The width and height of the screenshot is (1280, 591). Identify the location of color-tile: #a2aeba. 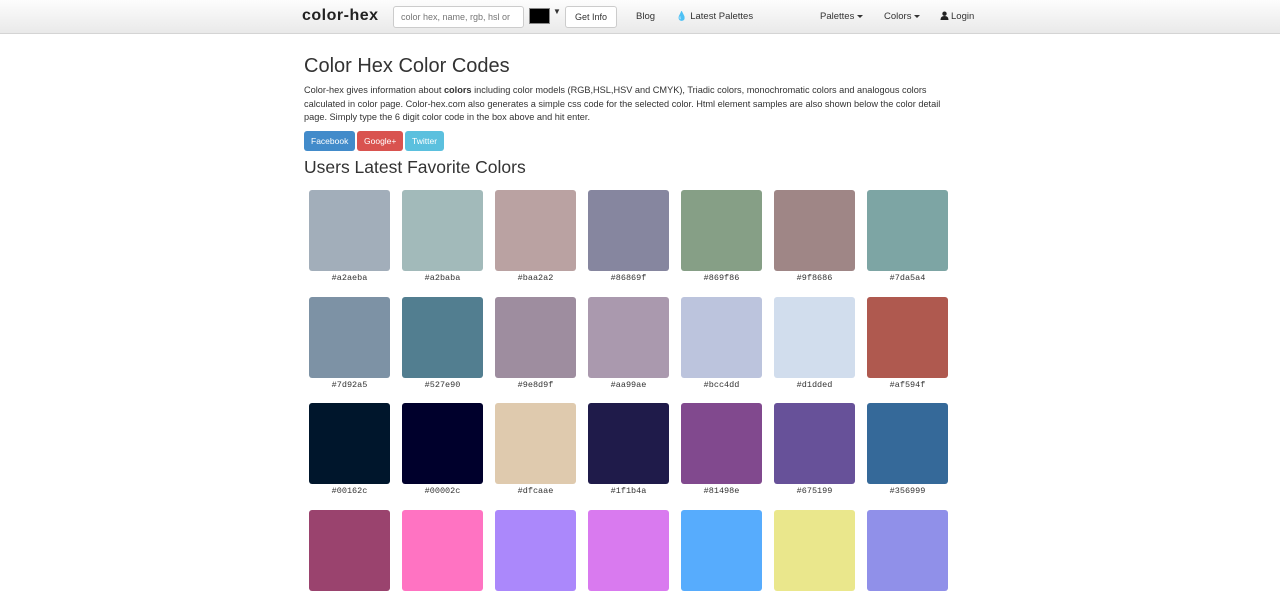
(349, 236).